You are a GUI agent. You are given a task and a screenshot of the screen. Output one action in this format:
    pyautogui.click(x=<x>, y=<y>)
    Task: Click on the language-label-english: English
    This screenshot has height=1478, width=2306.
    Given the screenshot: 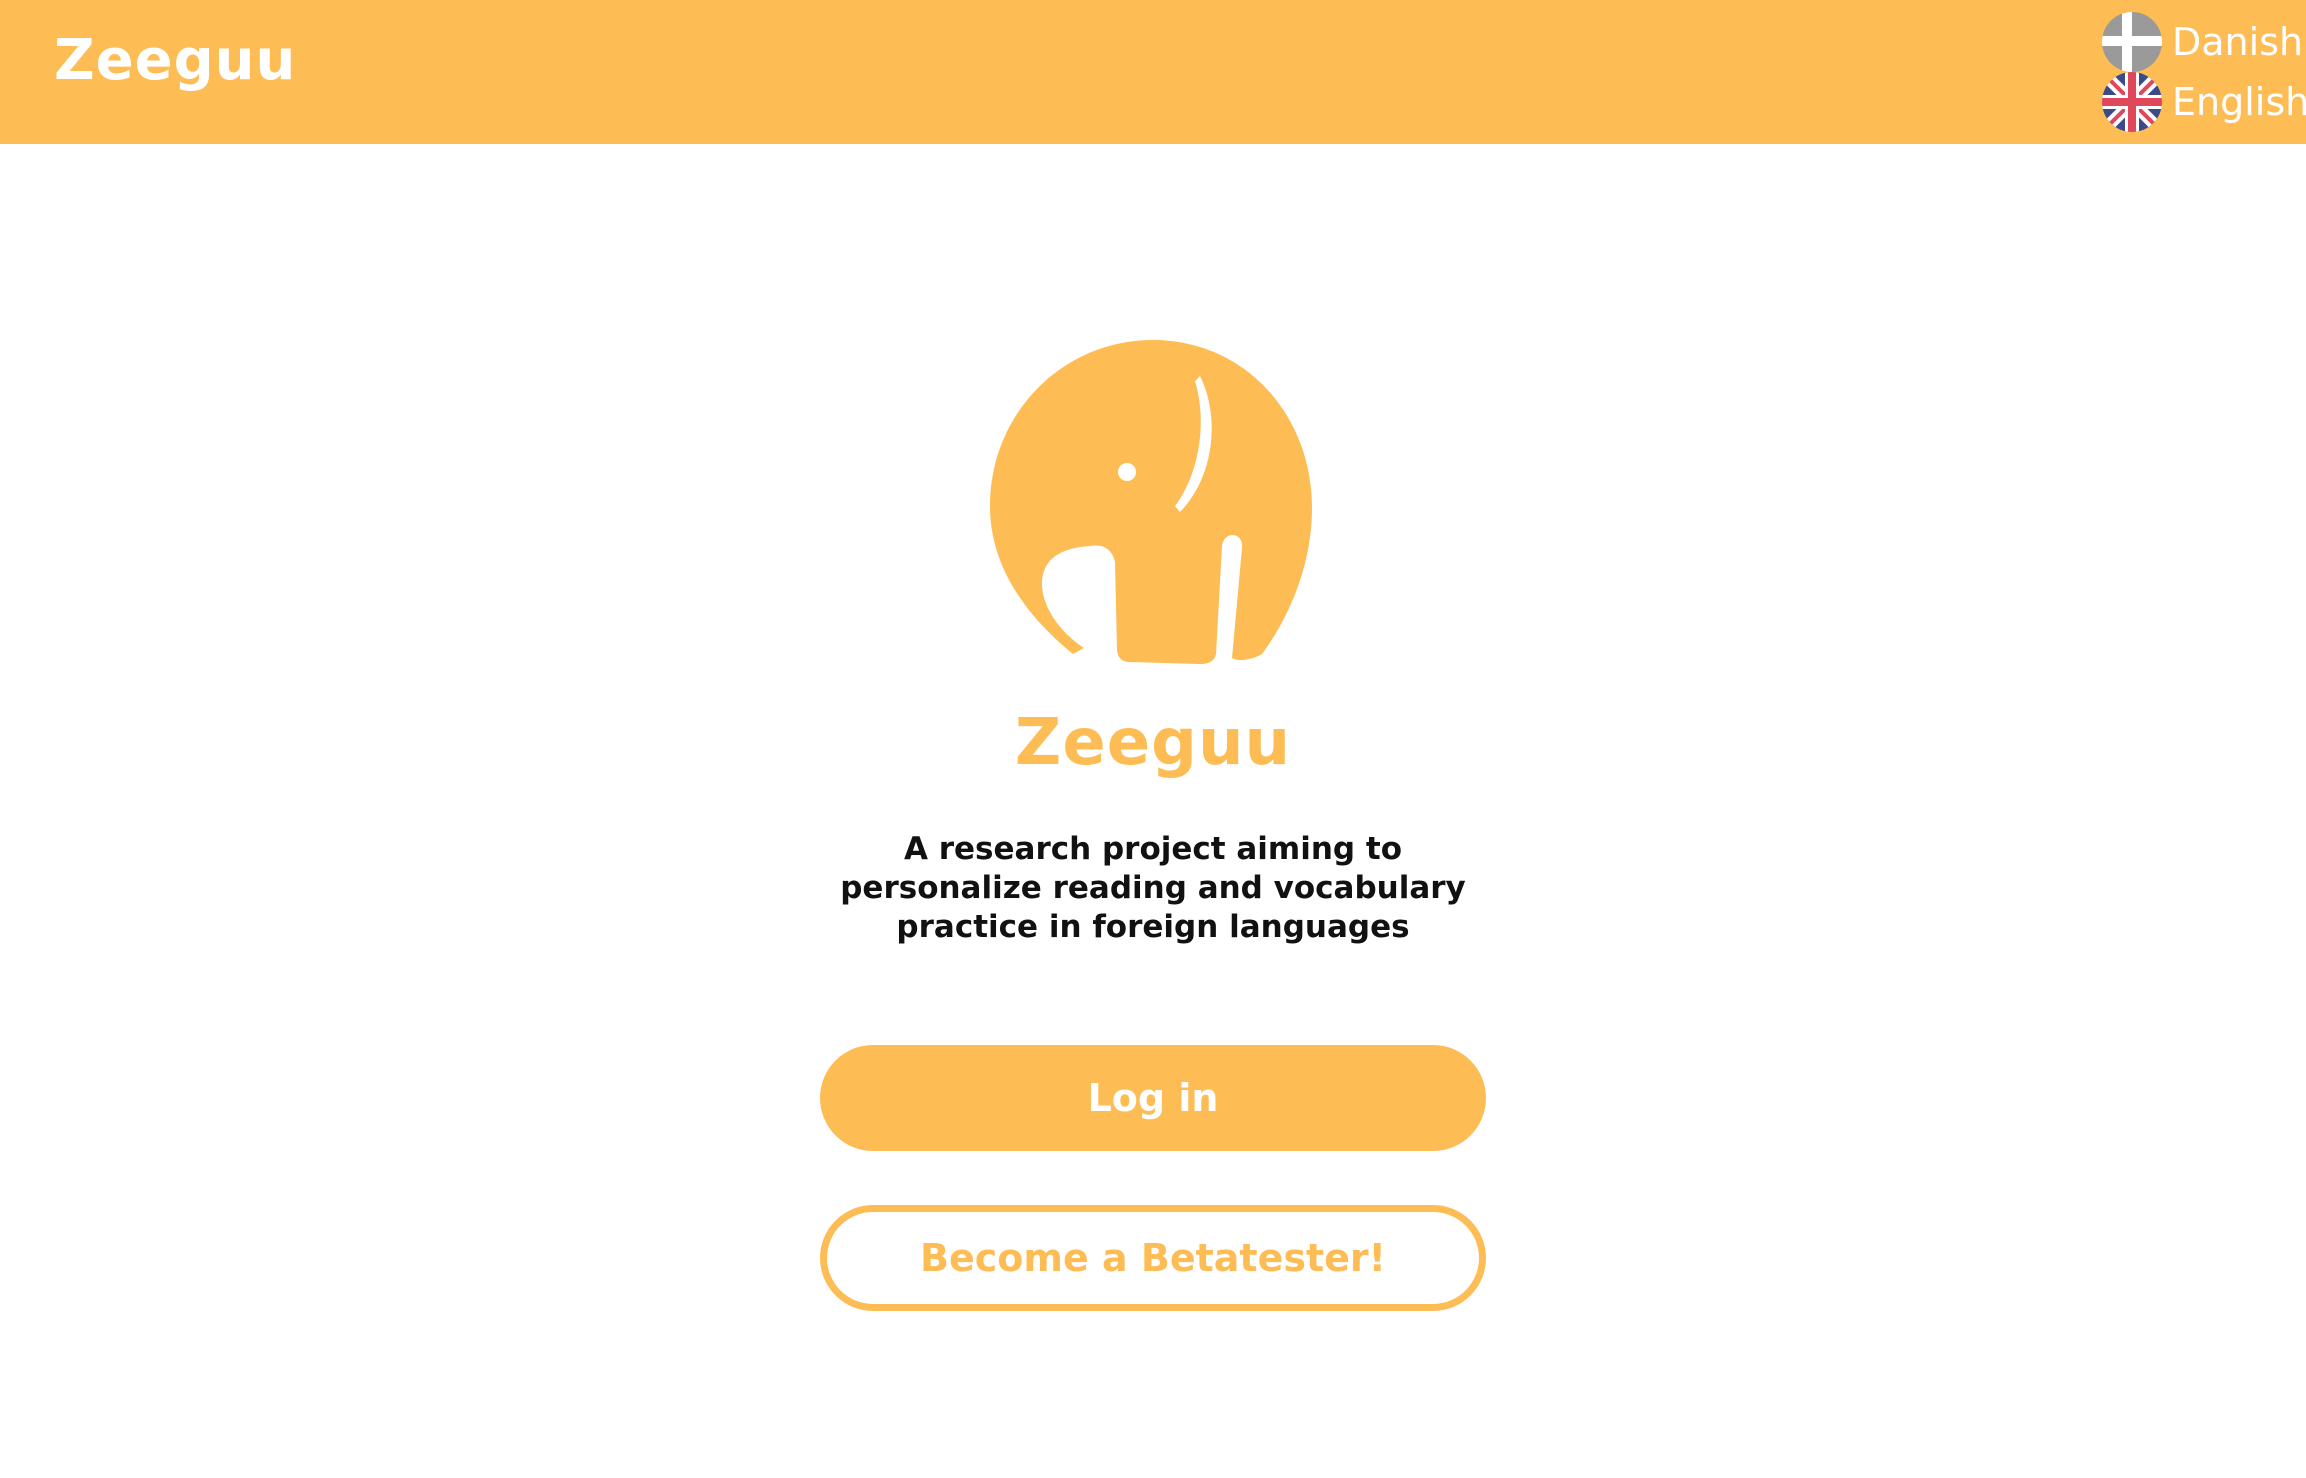 What is the action you would take?
    pyautogui.click(x=2239, y=102)
    